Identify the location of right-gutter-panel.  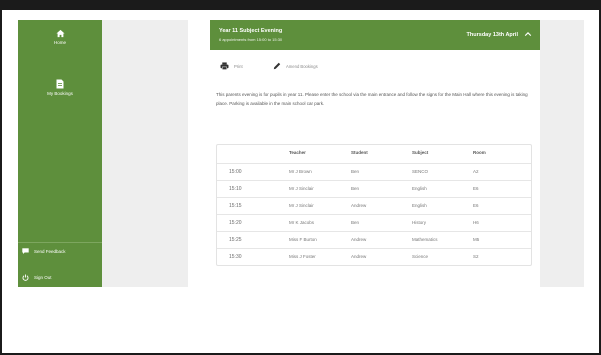
(562, 153).